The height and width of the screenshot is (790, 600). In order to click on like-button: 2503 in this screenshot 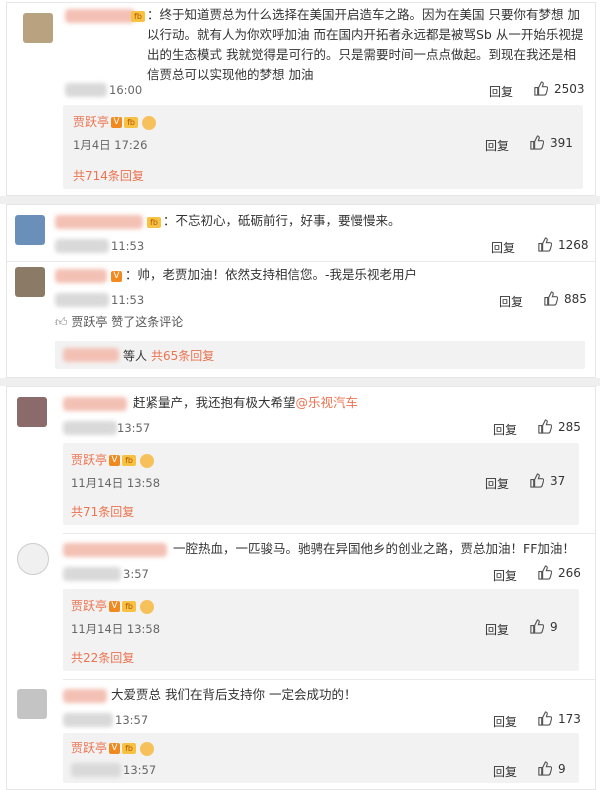, I will do `click(559, 88)`.